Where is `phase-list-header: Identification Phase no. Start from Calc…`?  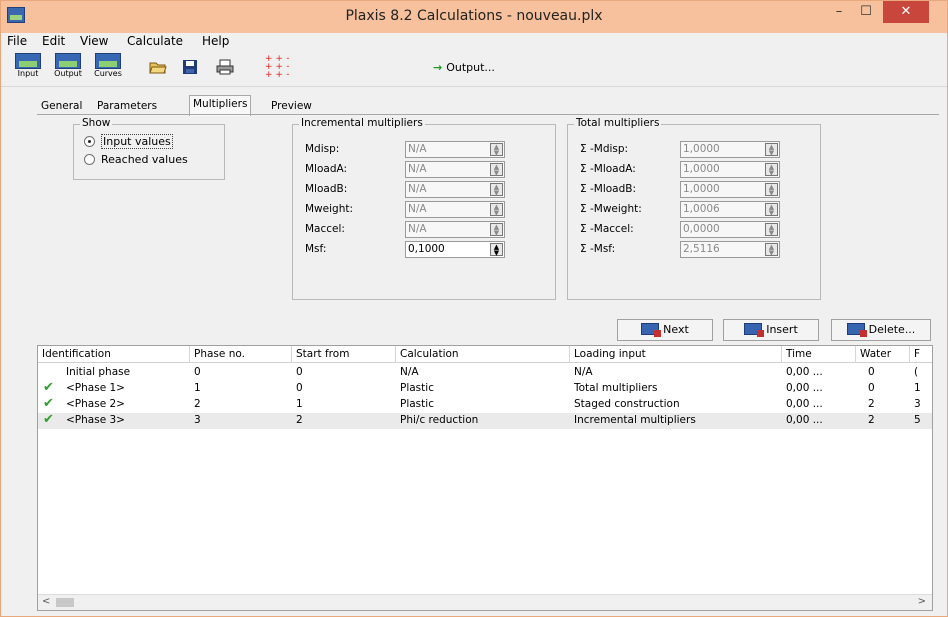
phase-list-header: Identification Phase no. Start from Calc… is located at coordinates (485, 354).